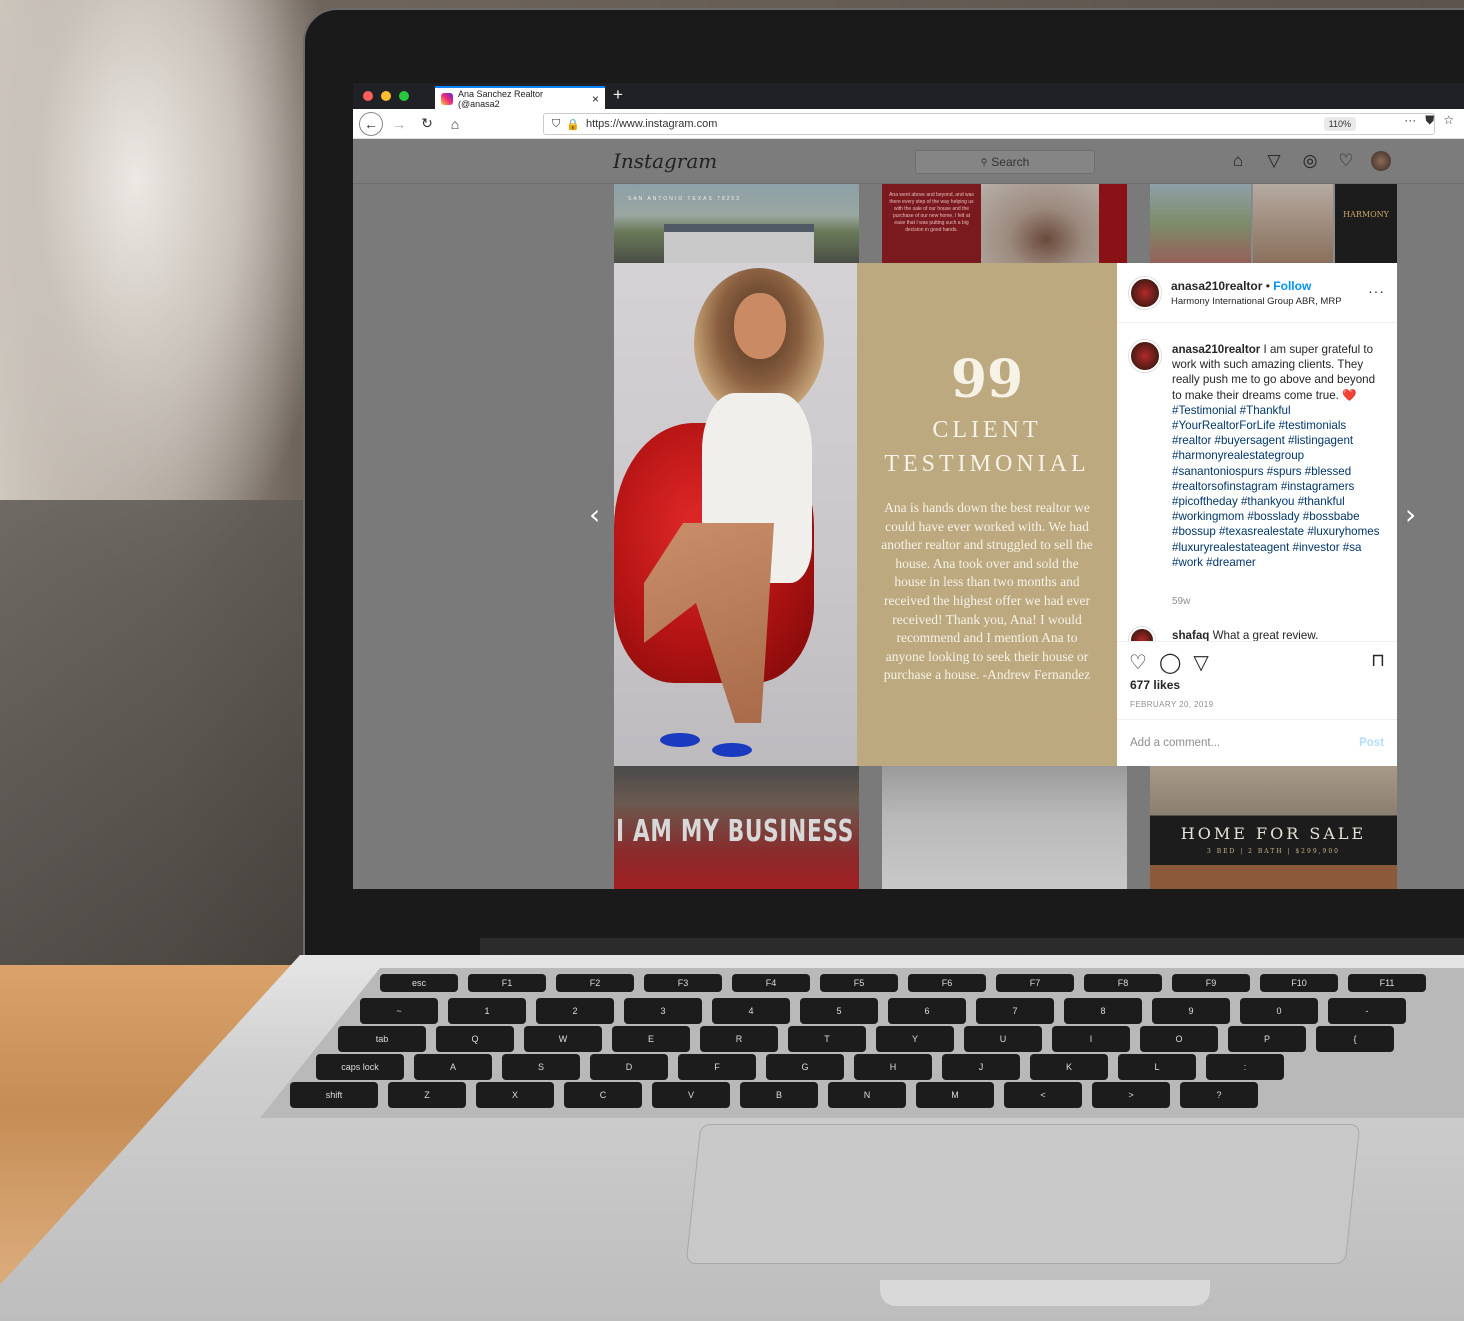 The width and height of the screenshot is (1464, 1321). I want to click on keyboard-key: F4, so click(771, 983).